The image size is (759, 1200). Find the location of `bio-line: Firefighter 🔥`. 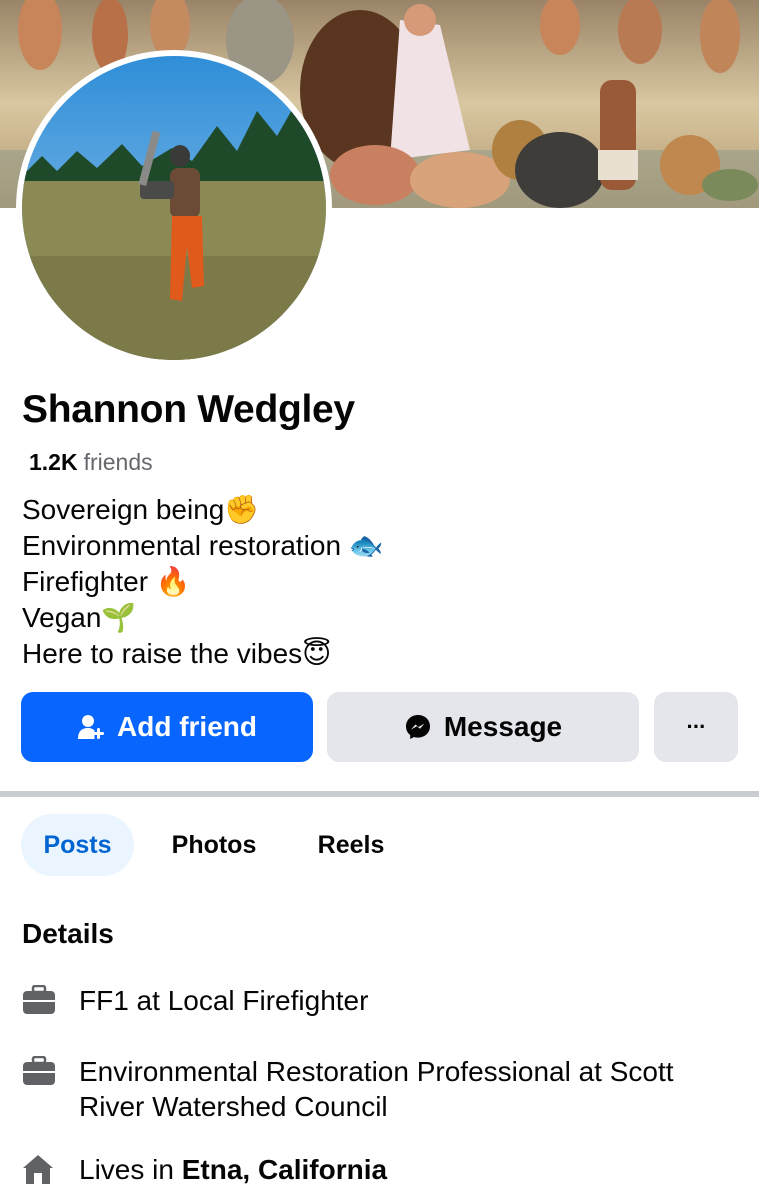

bio-line: Firefighter 🔥 is located at coordinates (106, 581).